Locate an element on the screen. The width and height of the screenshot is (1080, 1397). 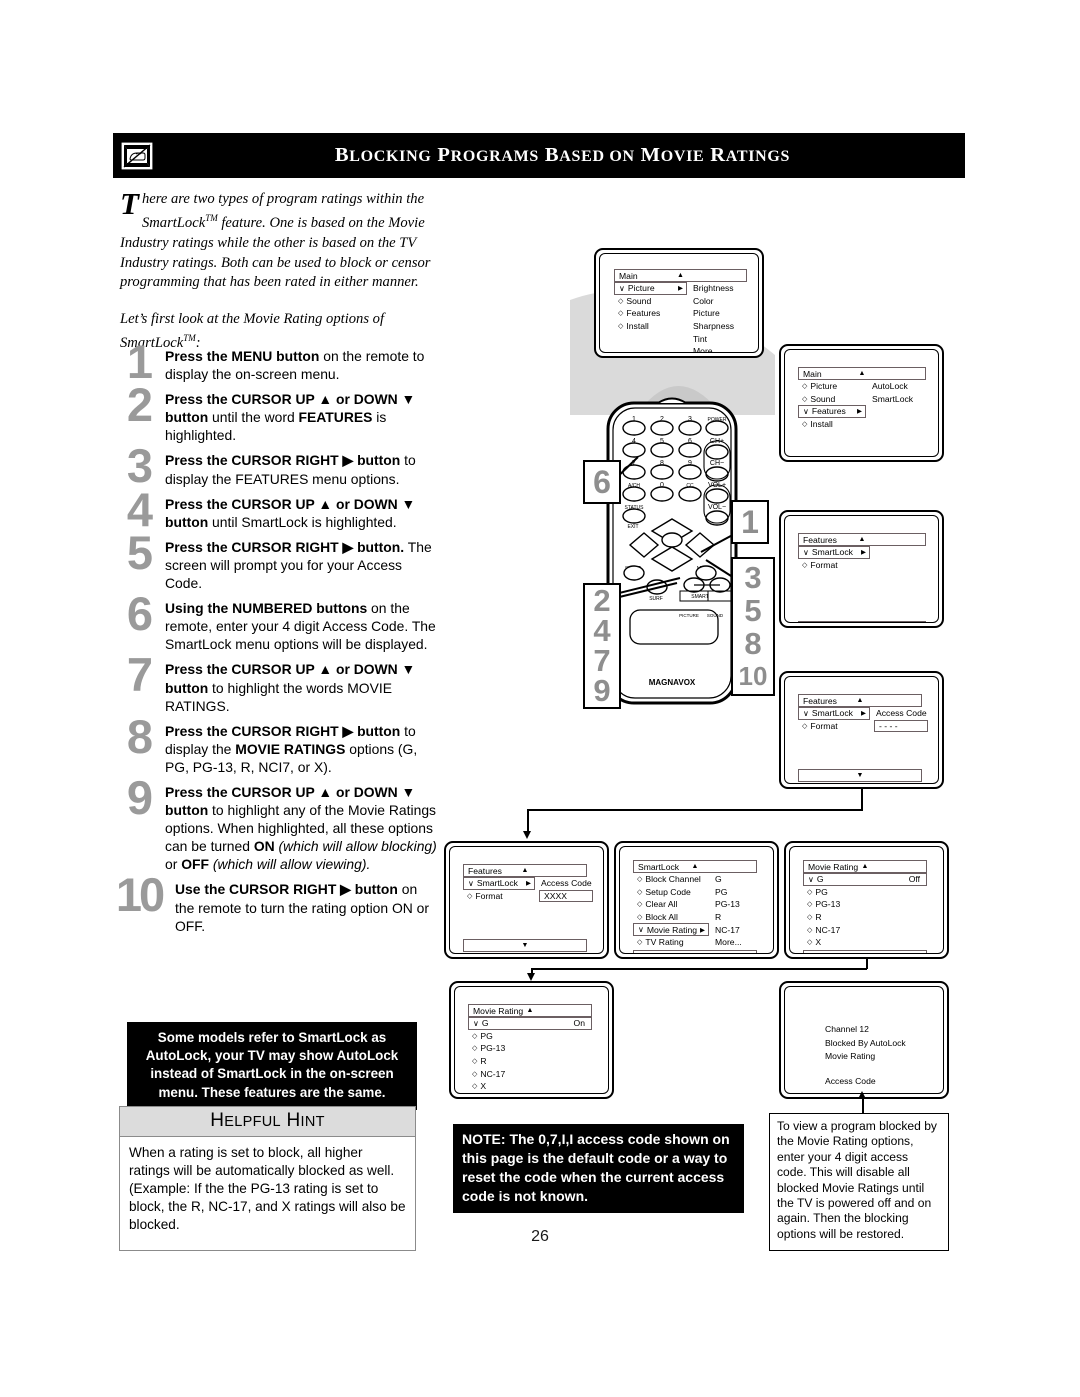
osd-title-text: Main is located at coordinates (812, 373).